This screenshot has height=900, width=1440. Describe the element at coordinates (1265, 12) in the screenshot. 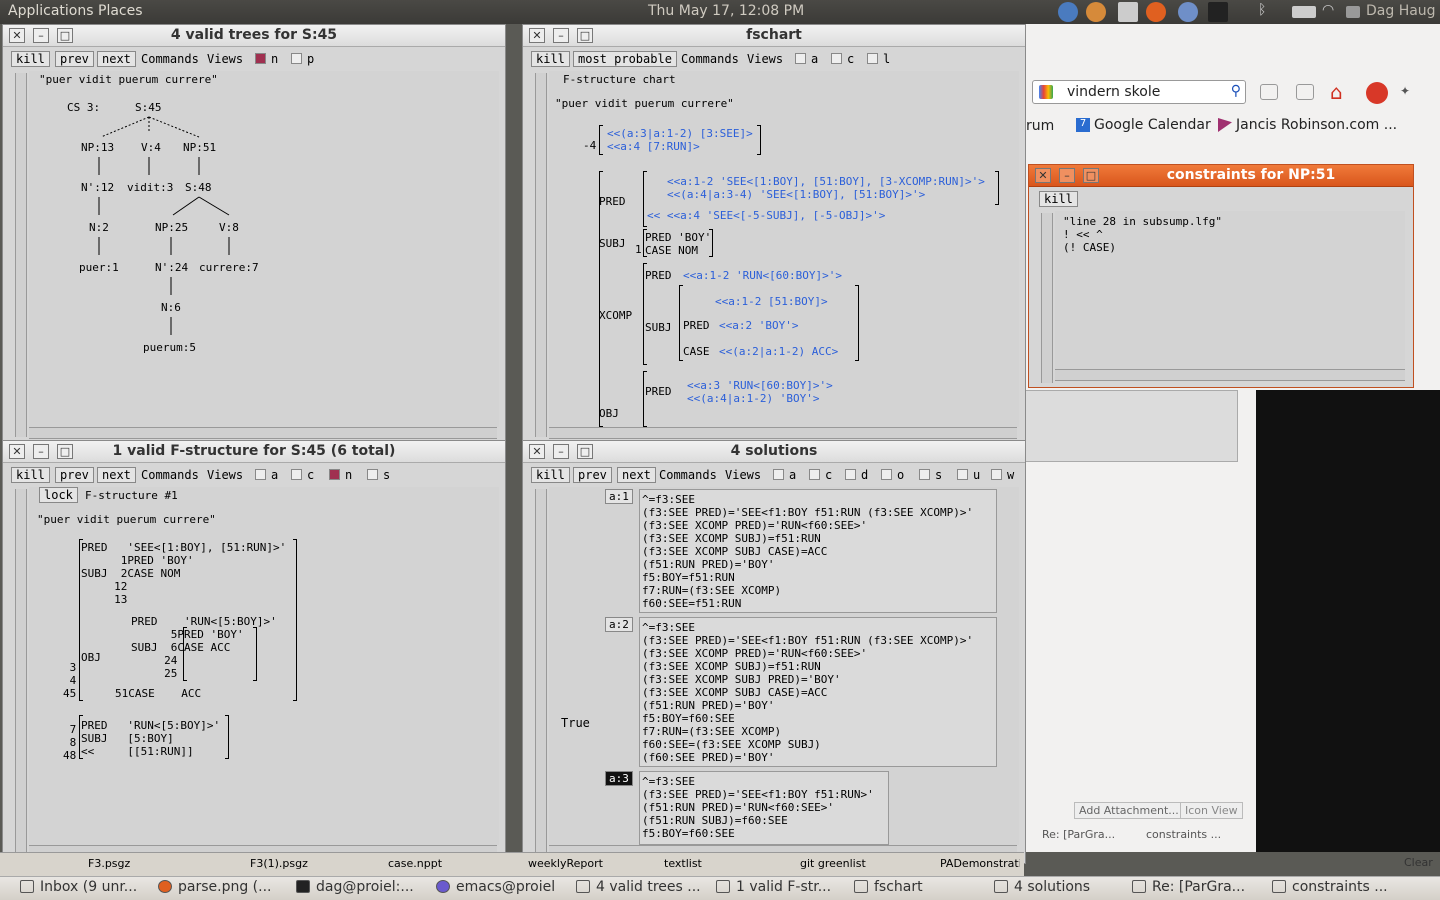

I see `bluetooth-icon: ᛒ` at that location.